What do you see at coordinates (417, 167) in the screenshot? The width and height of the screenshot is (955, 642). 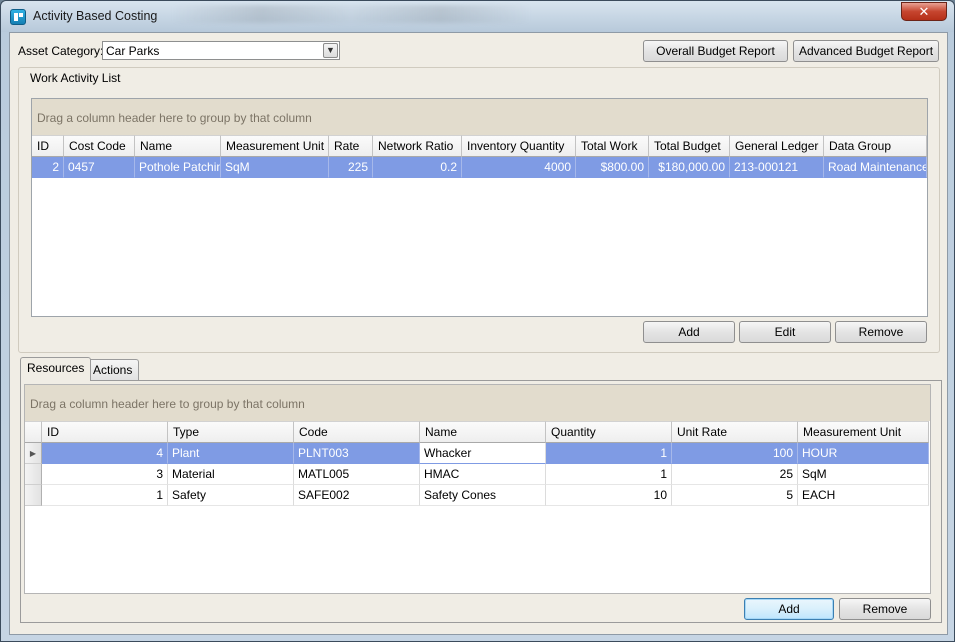 I see `cell-network-ratio: 0.2` at bounding box center [417, 167].